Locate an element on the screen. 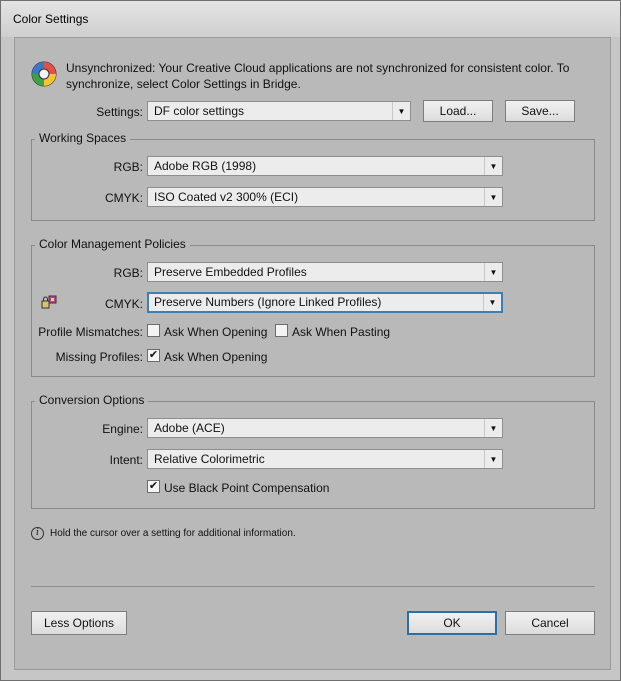  ws-cmyk-select: ISO Coated v2 300% (ECI) ▼ is located at coordinates (325, 197).